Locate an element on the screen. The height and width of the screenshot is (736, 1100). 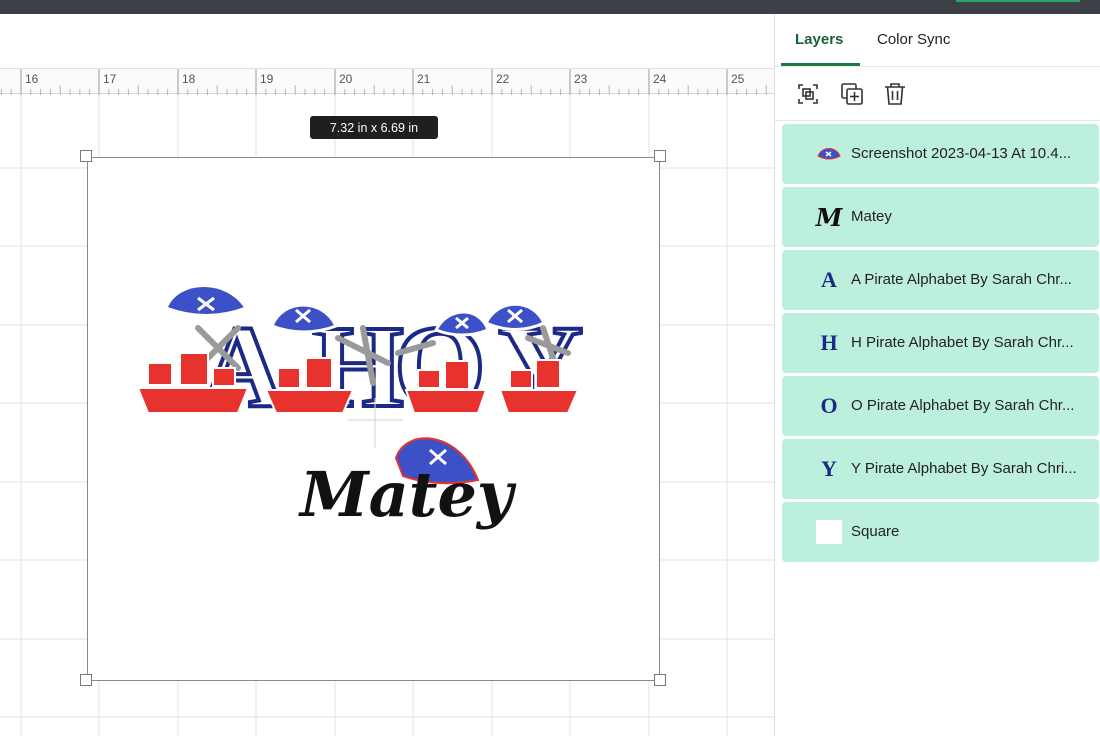
white-square-thumb-icon is located at coordinates (829, 532).